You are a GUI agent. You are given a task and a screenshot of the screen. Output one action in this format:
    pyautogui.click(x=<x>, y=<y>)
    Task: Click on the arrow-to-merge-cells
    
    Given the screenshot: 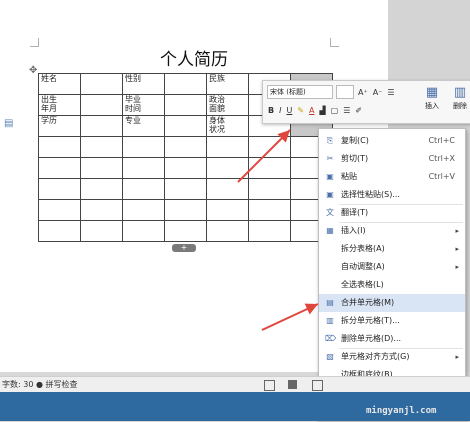 What is the action you would take?
    pyautogui.click(x=290, y=317)
    